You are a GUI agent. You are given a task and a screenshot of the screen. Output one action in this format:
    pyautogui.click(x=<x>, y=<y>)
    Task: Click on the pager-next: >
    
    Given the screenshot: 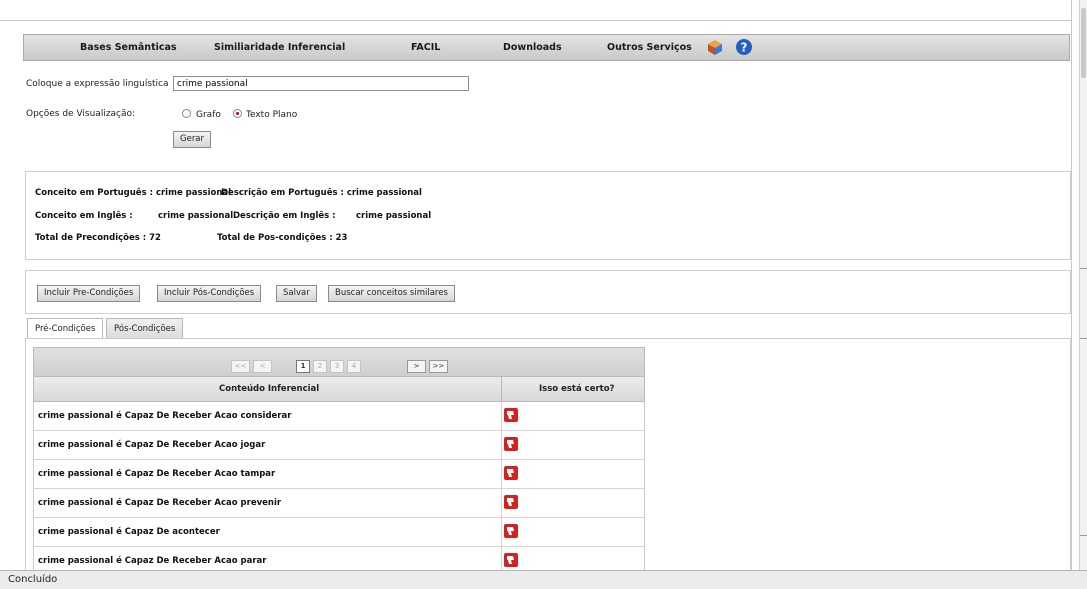 What is the action you would take?
    pyautogui.click(x=416, y=366)
    